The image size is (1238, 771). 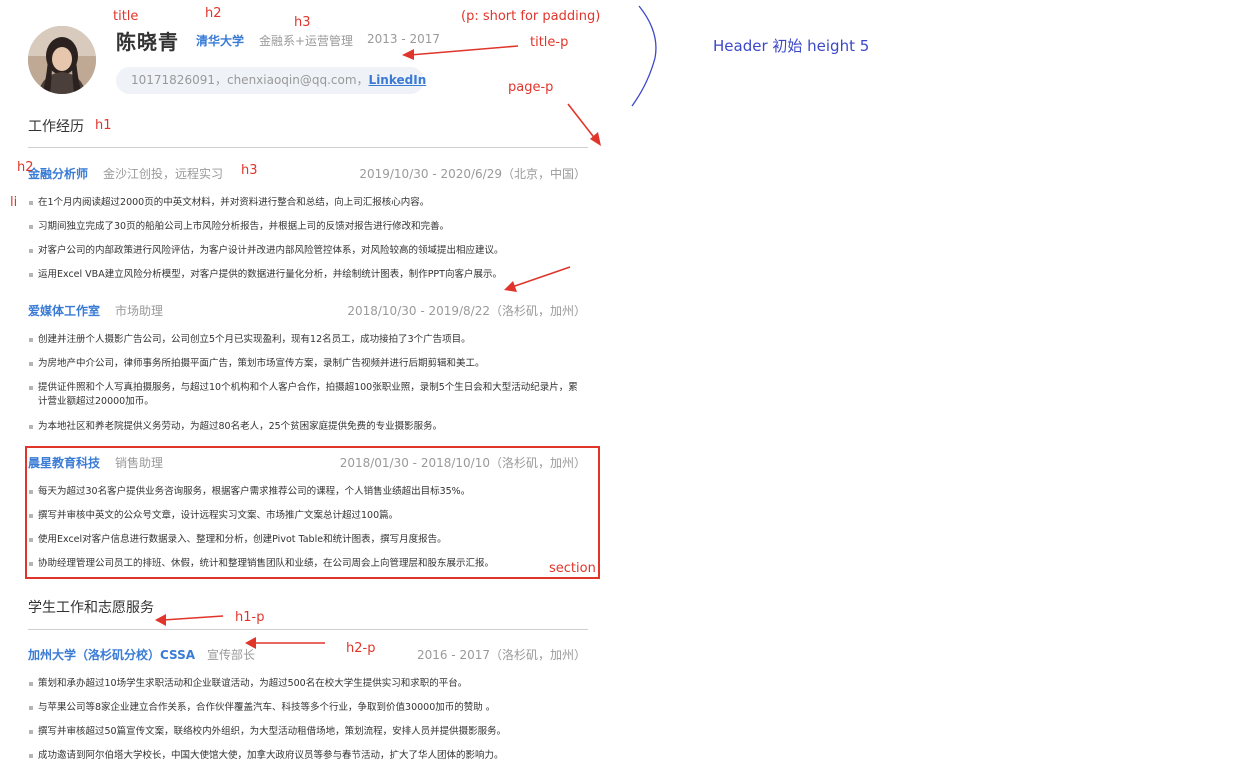 What do you see at coordinates (472, 174) in the screenshot?
I see `job-date: 2019/10/30 - 2020/6/29（北京，中国）` at bounding box center [472, 174].